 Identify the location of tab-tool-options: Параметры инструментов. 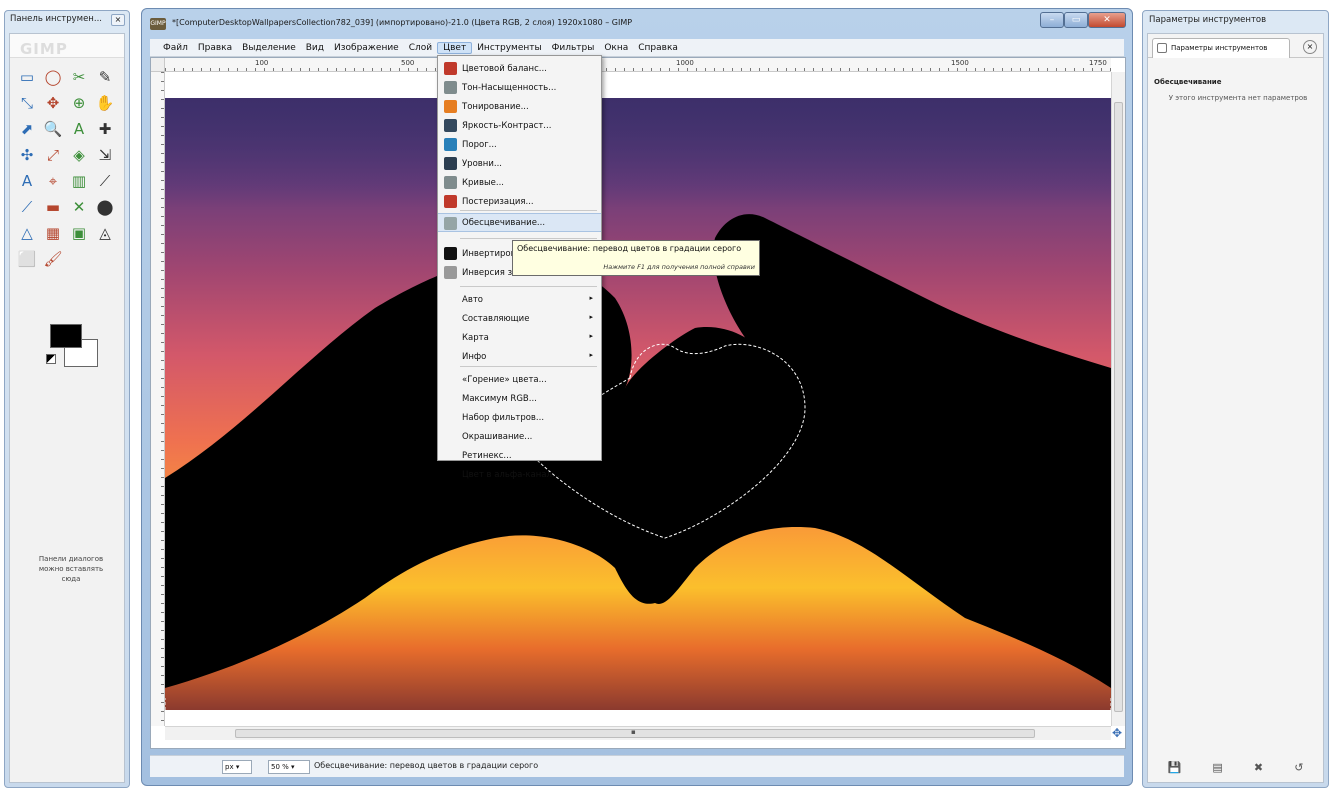
(1221, 48).